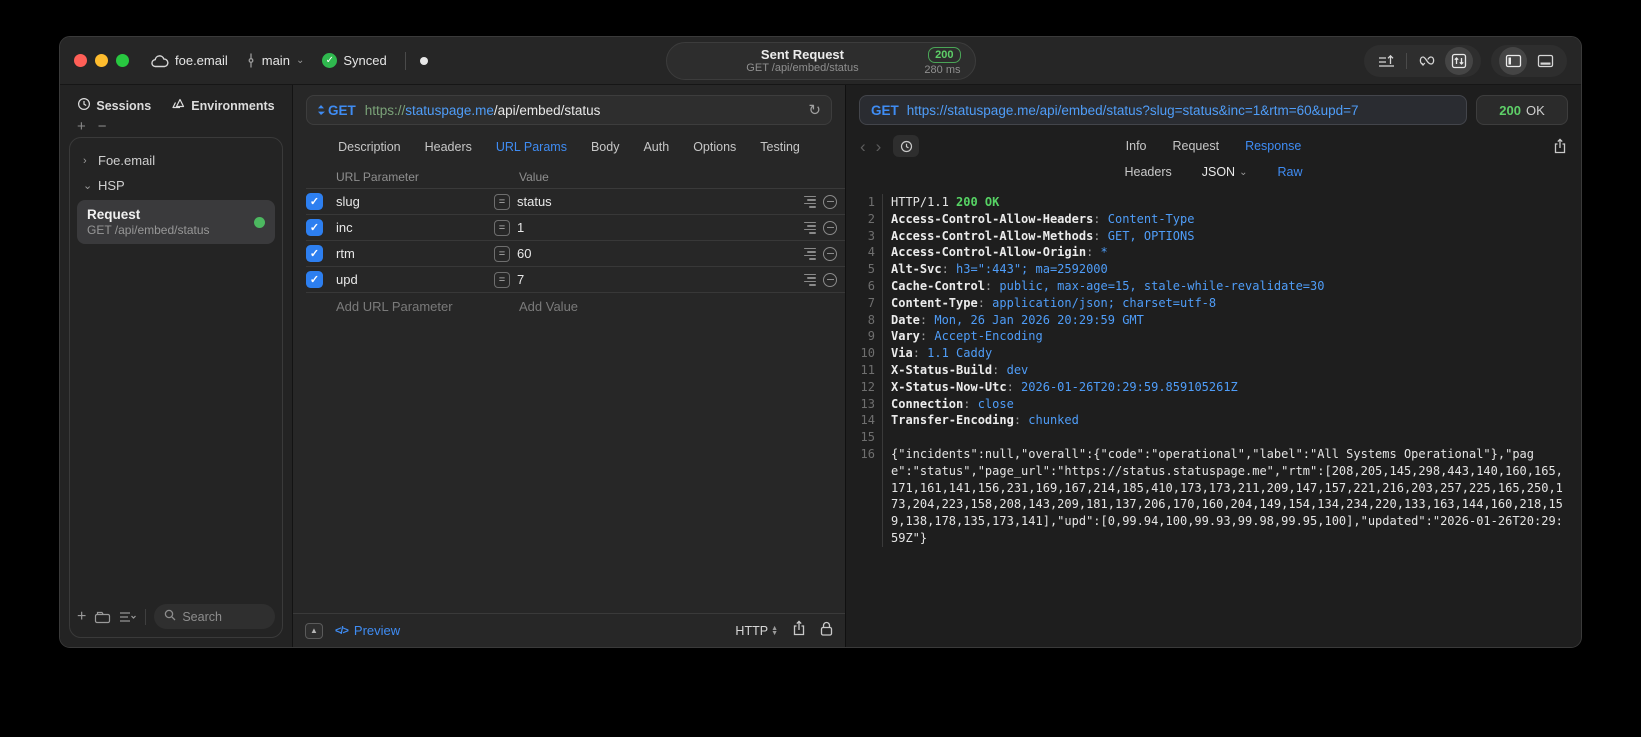  What do you see at coordinates (415, 227) in the screenshot?
I see `param-name-field: inc` at bounding box center [415, 227].